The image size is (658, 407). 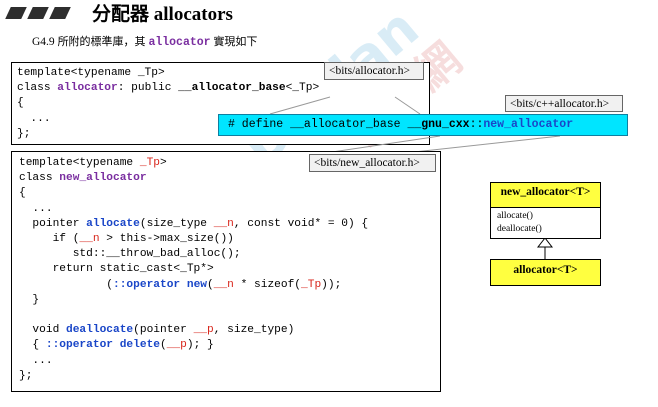 What do you see at coordinates (519, 228) in the screenshot?
I see `uml-op-deallocate: deallocate()` at bounding box center [519, 228].